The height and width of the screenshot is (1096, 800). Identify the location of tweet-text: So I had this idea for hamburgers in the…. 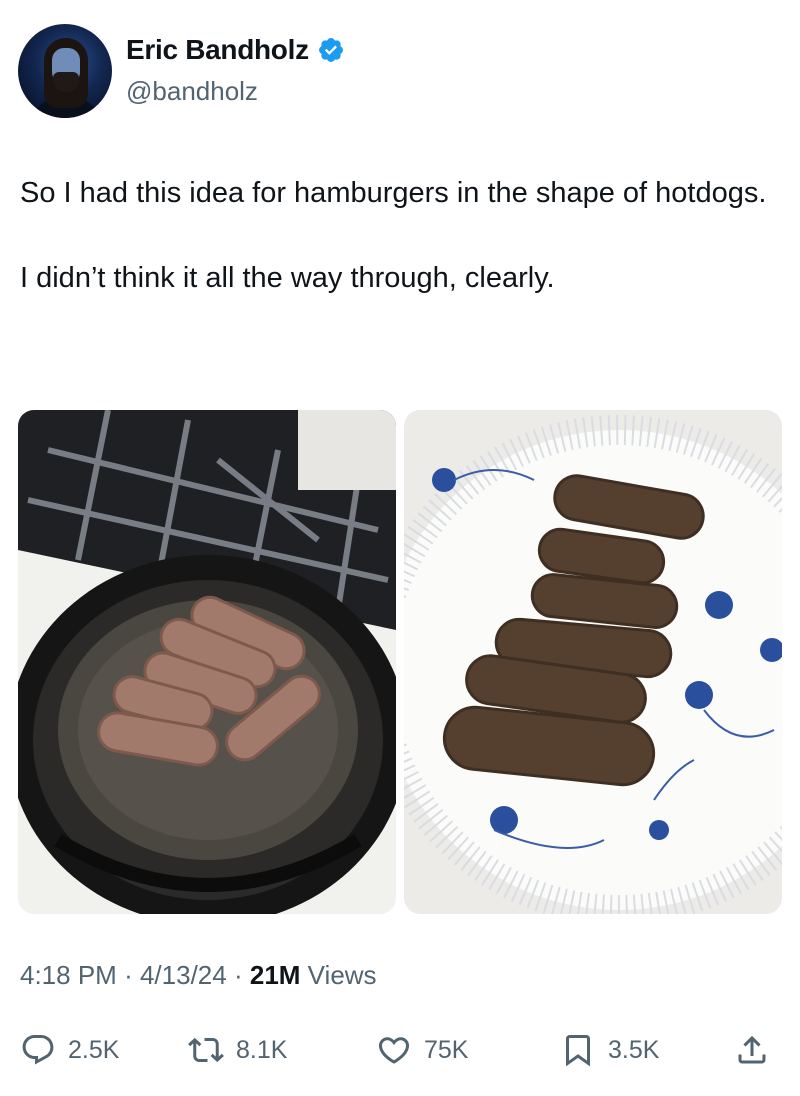
(400, 236).